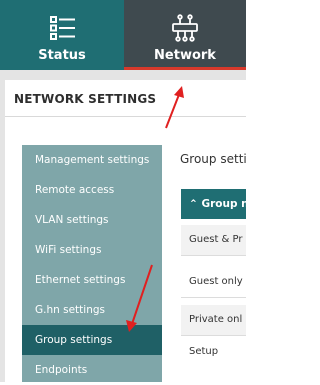 The width and height of the screenshot is (320, 385). I want to click on status-list-icon, so click(62, 28).